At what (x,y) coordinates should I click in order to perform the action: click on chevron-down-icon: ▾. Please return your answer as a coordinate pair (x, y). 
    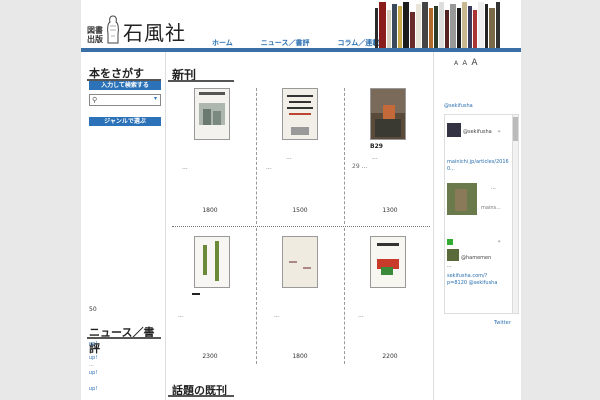
    Looking at the image, I should click on (155, 98).